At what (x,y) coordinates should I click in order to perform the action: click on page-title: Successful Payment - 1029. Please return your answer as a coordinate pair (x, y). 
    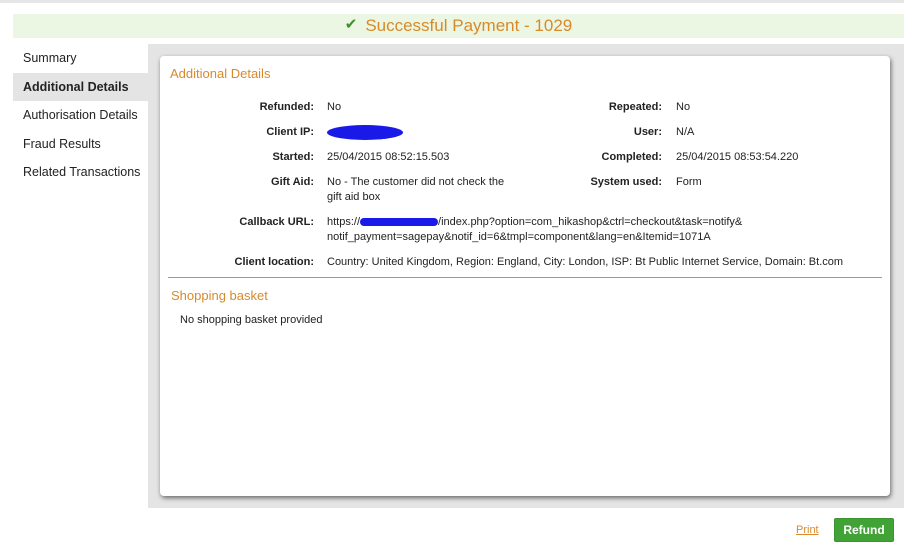
    Looking at the image, I should click on (469, 25).